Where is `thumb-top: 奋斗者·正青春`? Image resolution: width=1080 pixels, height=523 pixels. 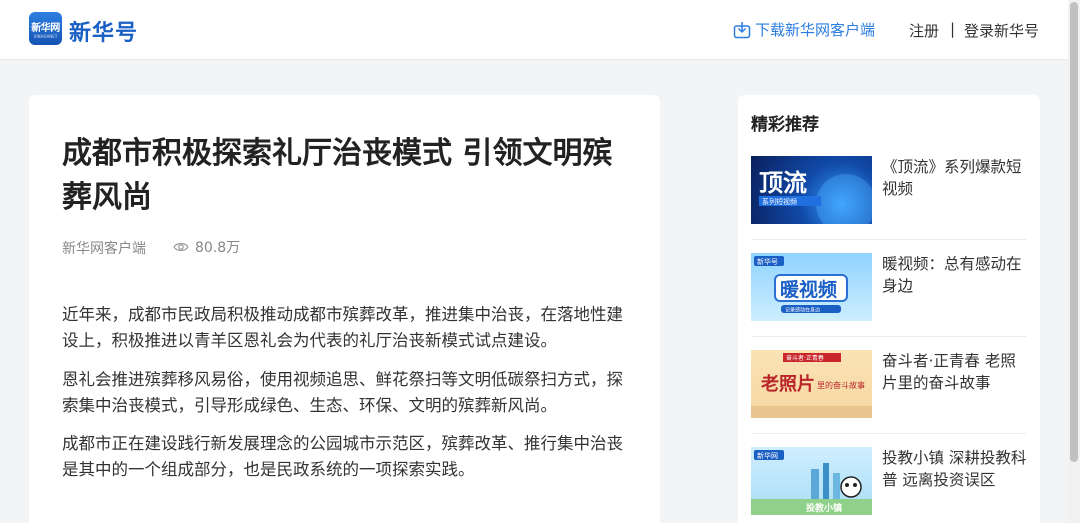 thumb-top: 奋斗者·正青春 is located at coordinates (805, 358).